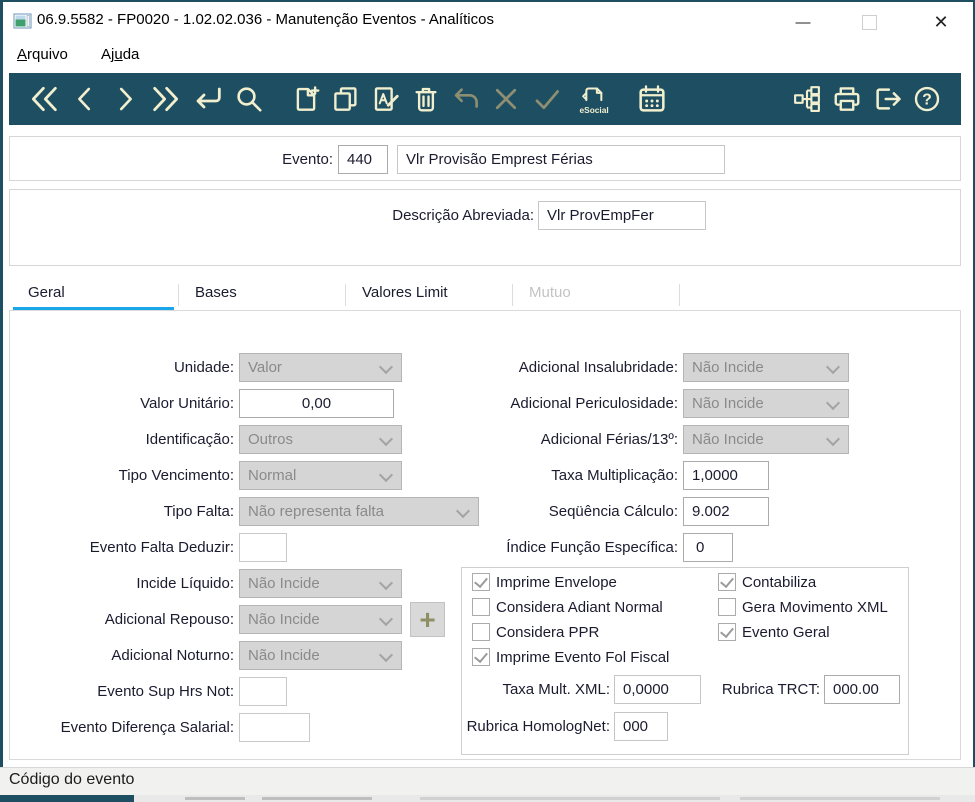 The width and height of the screenshot is (975, 802). What do you see at coordinates (622, 215) in the screenshot?
I see `descricao-input: Vlr ProvEmpFer` at bounding box center [622, 215].